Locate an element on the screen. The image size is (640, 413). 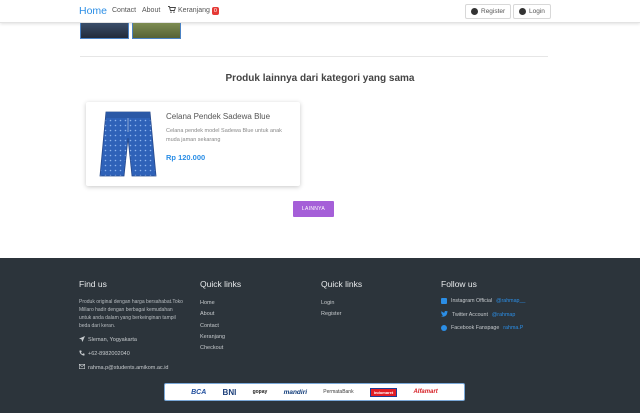
footer-link-contact: Contact is located at coordinates (220, 326).